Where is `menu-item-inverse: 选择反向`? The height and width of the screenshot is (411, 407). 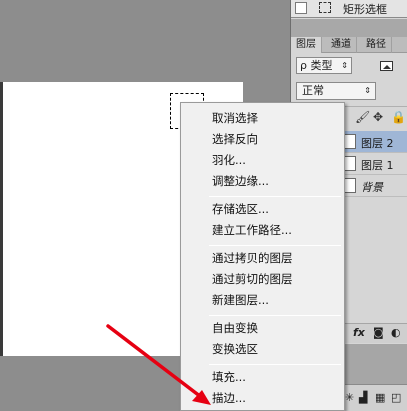 menu-item-inverse: 选择反向 is located at coordinates (262, 139).